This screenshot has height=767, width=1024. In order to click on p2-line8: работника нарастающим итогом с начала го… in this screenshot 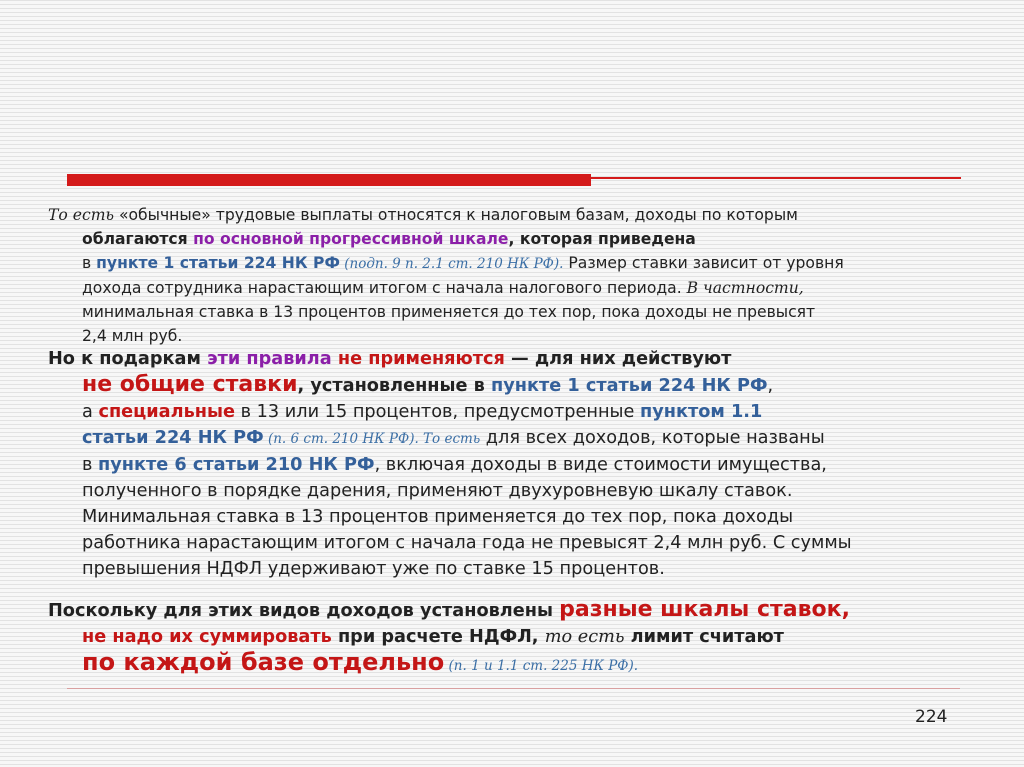, I will do `click(467, 543)`.